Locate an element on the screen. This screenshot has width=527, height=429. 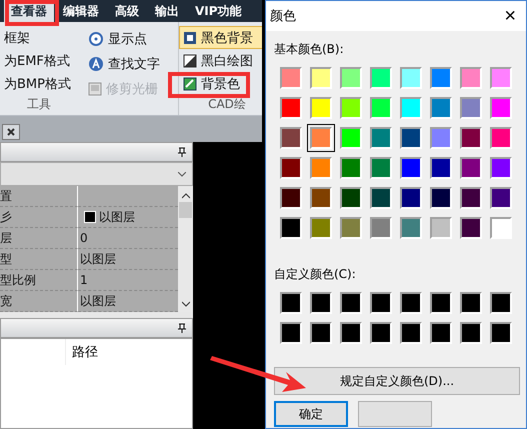
scroll-up-icon is located at coordinates (186, 196).